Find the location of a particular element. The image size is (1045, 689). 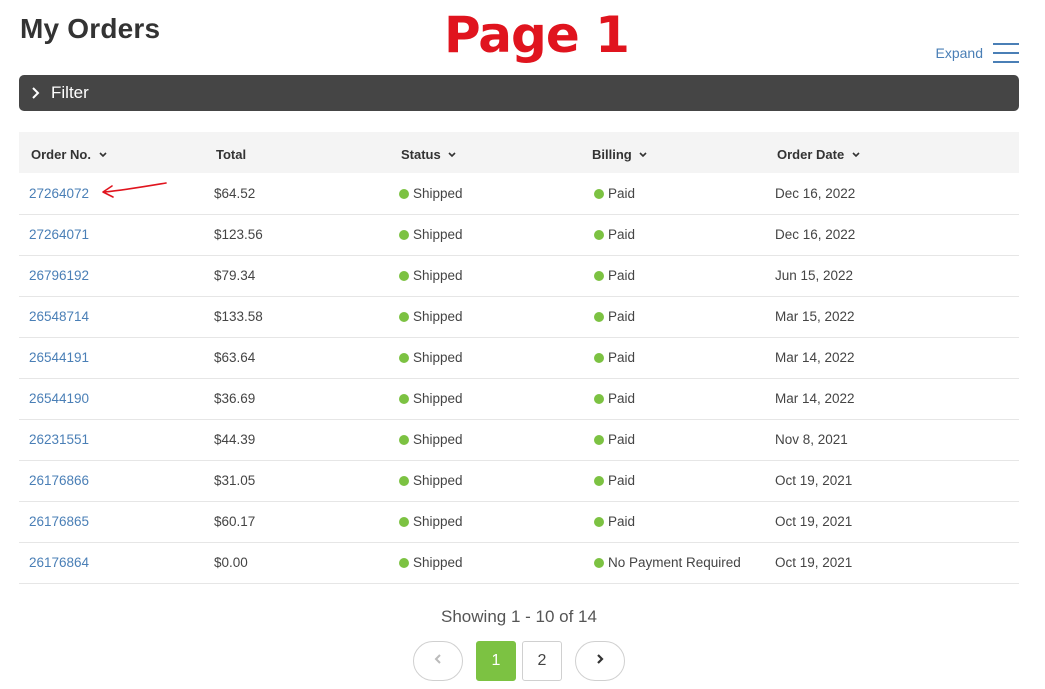

billing-status-cell: No Payment Required is located at coordinates (670, 563).